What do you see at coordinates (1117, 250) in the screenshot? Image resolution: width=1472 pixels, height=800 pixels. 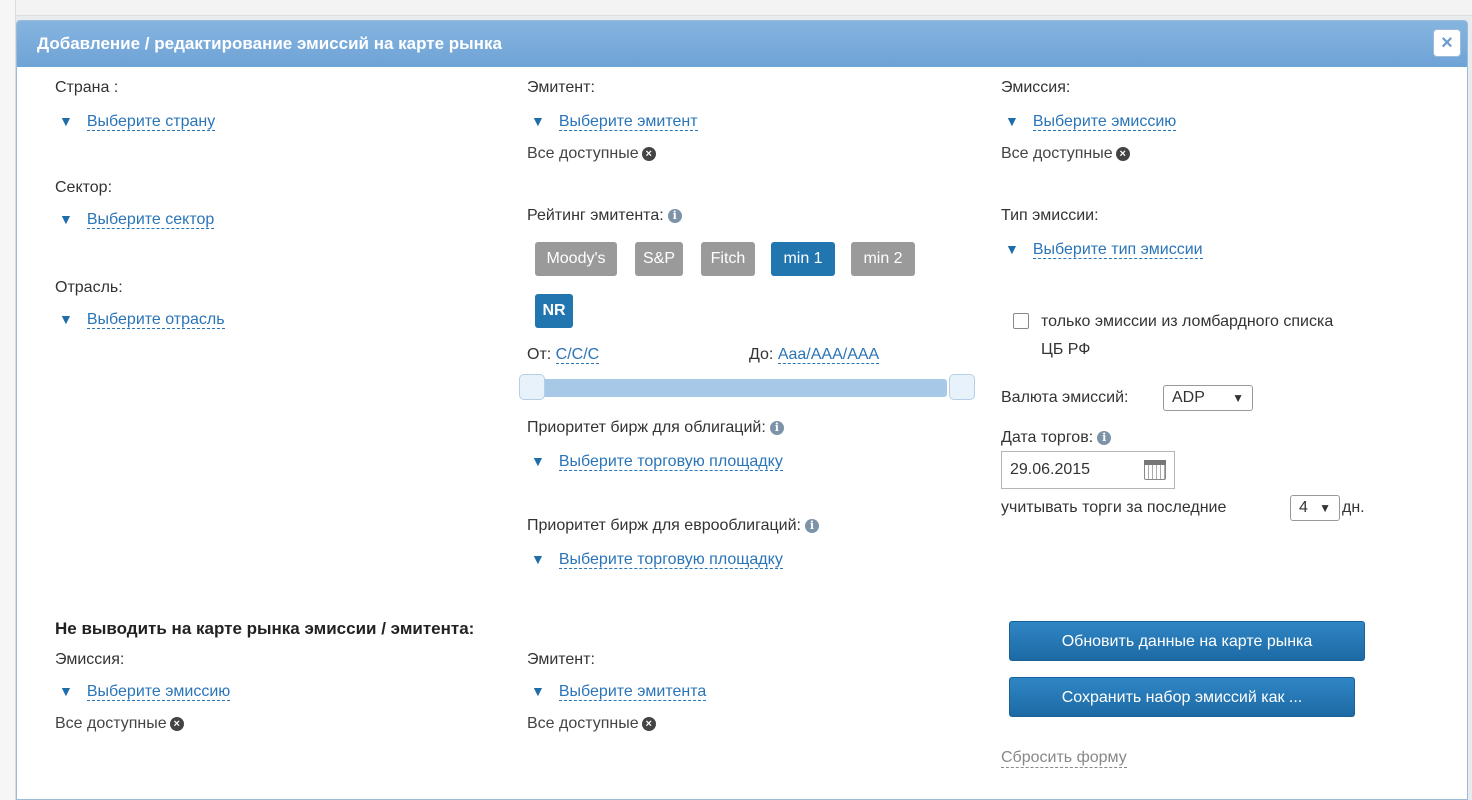 I see `emission-type-select-link: Выберите тип эмиссии` at bounding box center [1117, 250].